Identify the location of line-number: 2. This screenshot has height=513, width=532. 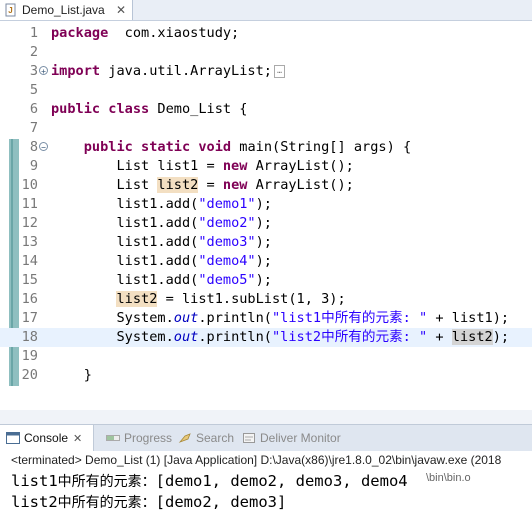
(33, 52).